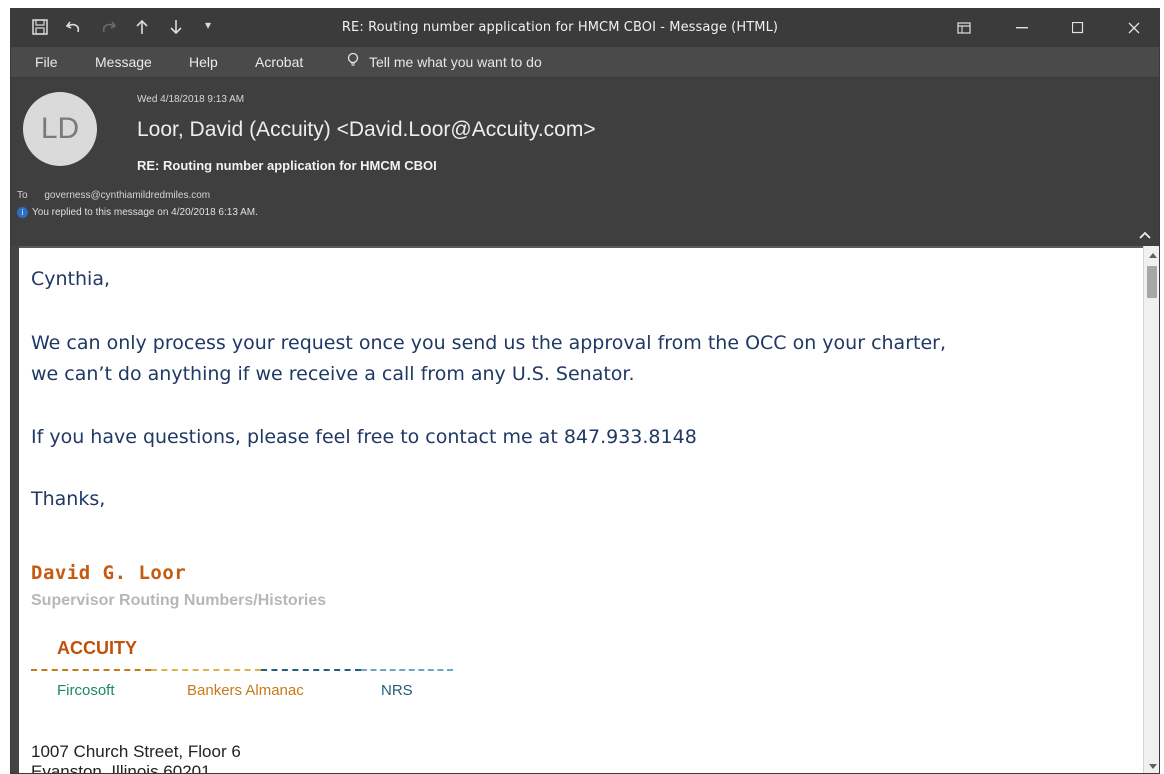 The width and height of the screenshot is (1164, 774). I want to click on scroll-up-icon, so click(1151, 254).